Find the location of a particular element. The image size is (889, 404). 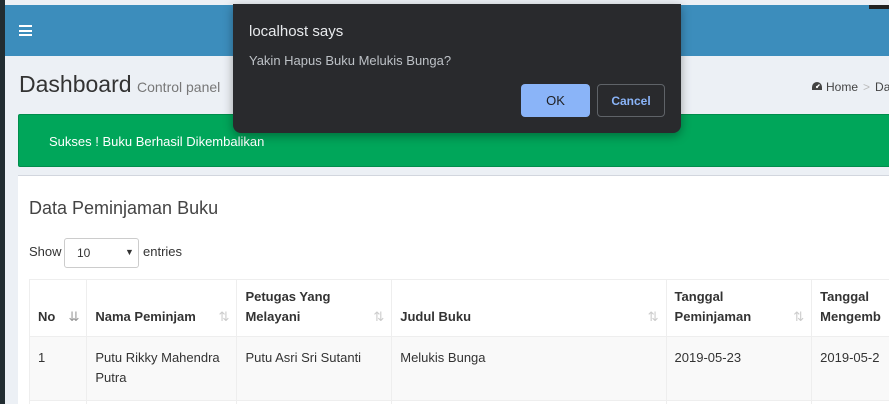

cell-no: 1 is located at coordinates (58, 368).